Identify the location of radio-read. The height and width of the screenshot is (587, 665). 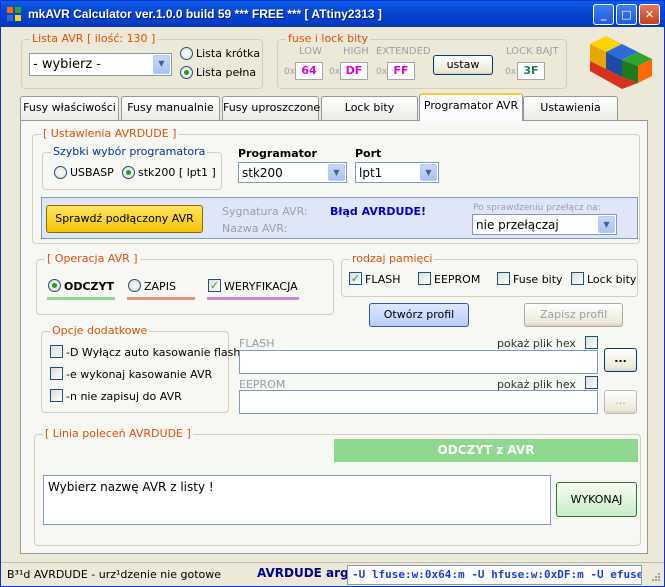
(54, 285).